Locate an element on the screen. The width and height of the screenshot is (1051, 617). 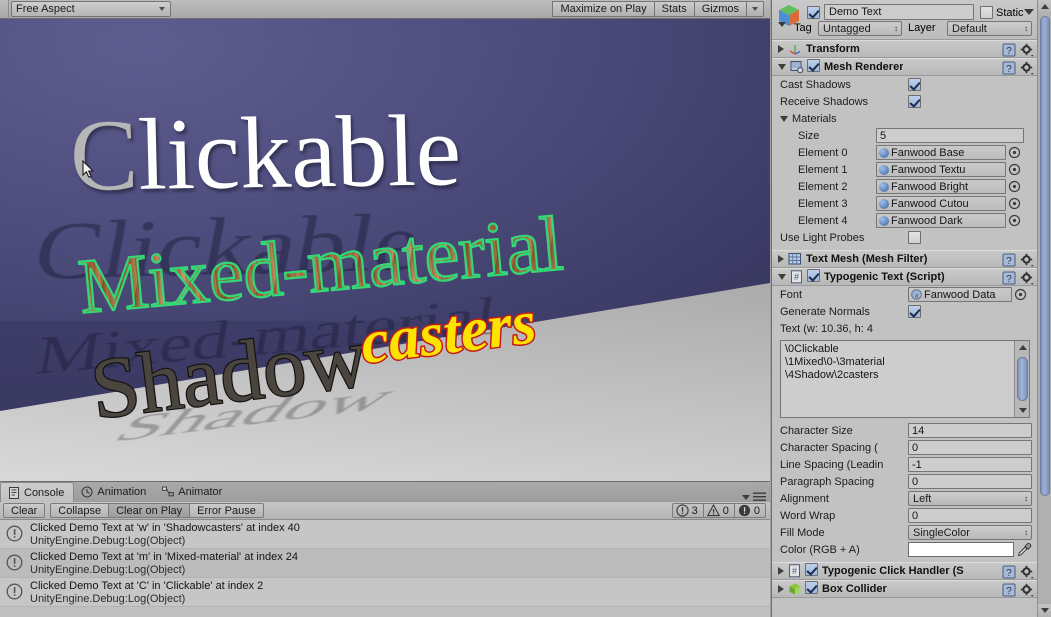
component-header-mesh-renderer: Mesh Renderer ? is located at coordinates (905, 67).